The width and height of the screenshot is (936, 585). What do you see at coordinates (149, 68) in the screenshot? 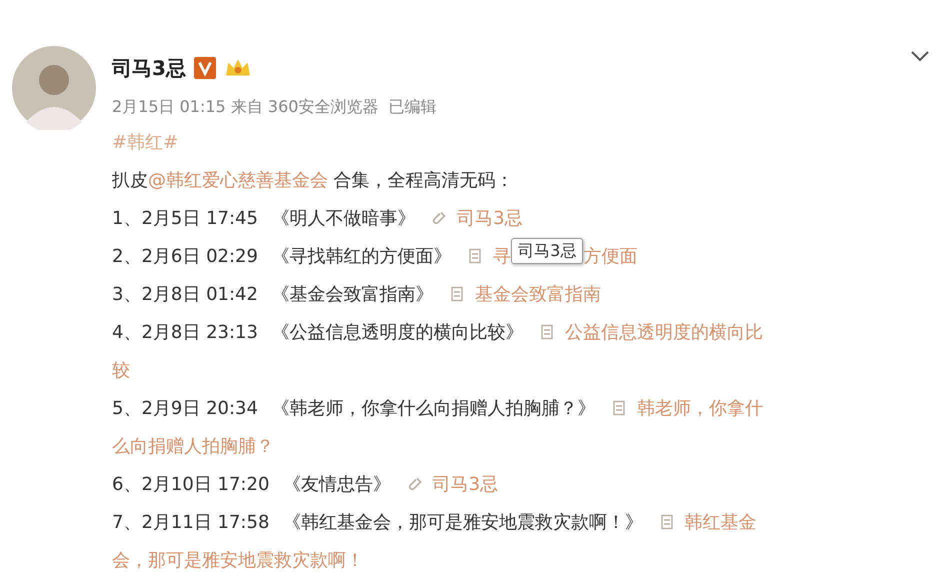
I see `author-name: 司马3忌` at bounding box center [149, 68].